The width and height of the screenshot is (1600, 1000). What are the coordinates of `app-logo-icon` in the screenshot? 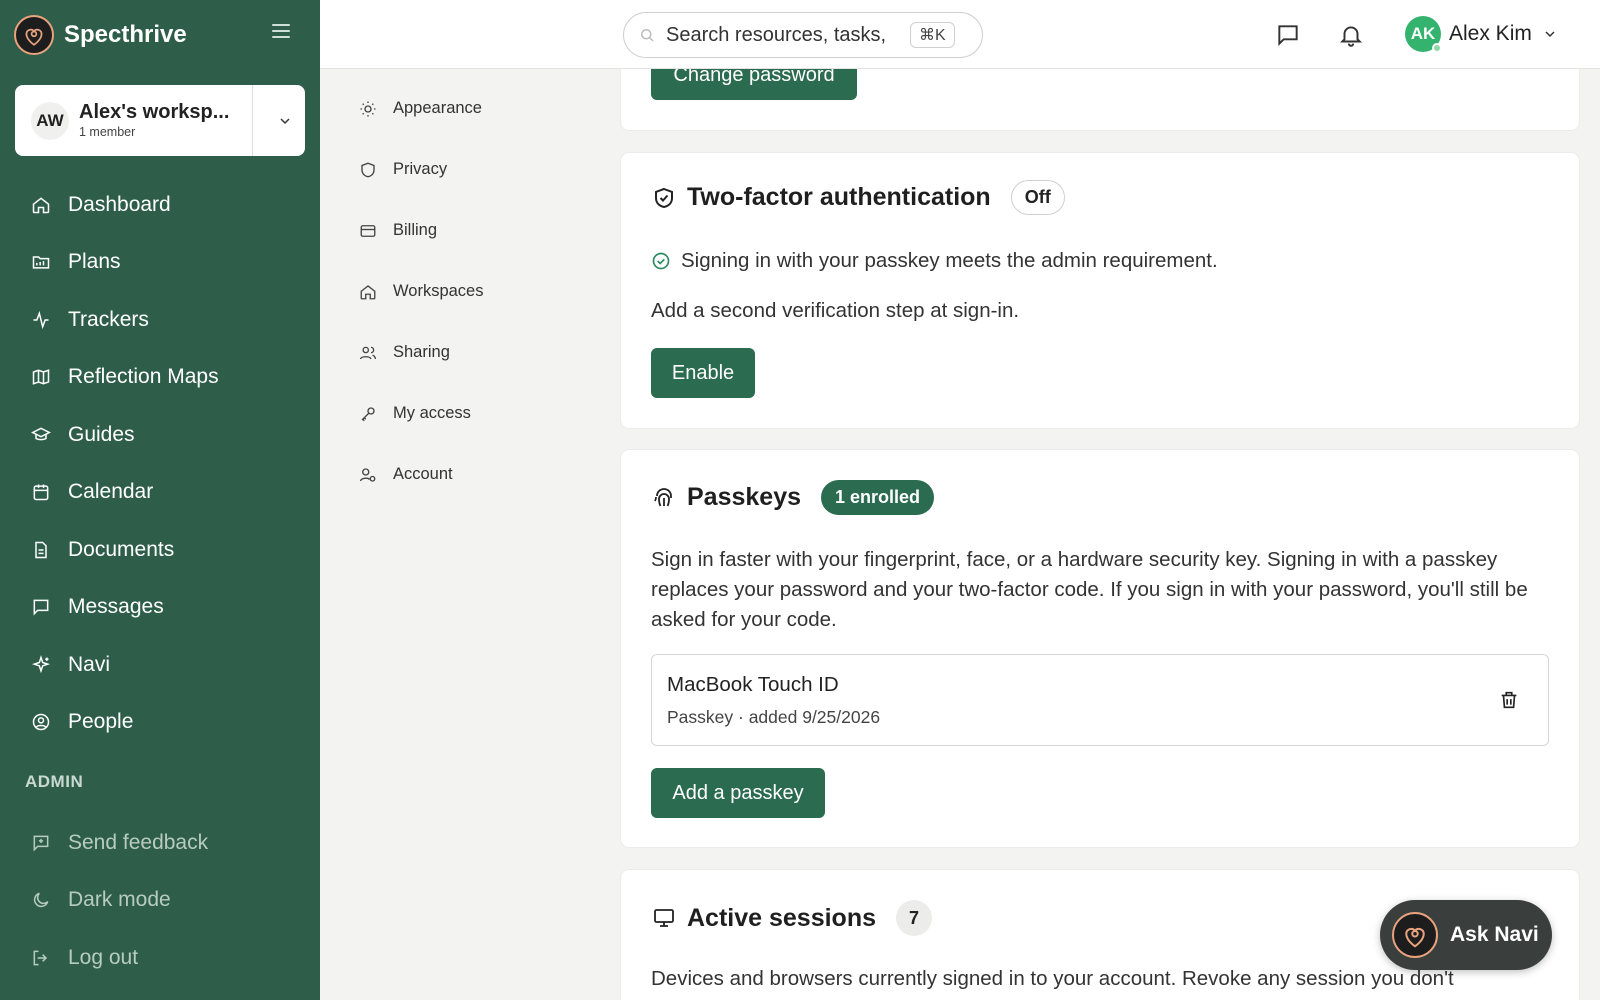 It's located at (34, 35).